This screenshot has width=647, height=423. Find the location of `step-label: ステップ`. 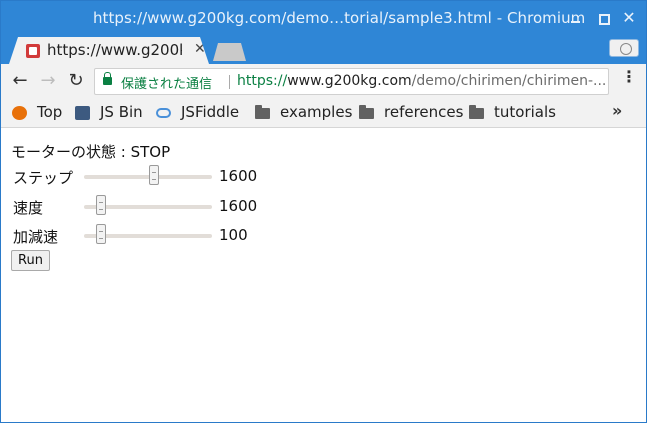

step-label: ステップ is located at coordinates (43, 178).